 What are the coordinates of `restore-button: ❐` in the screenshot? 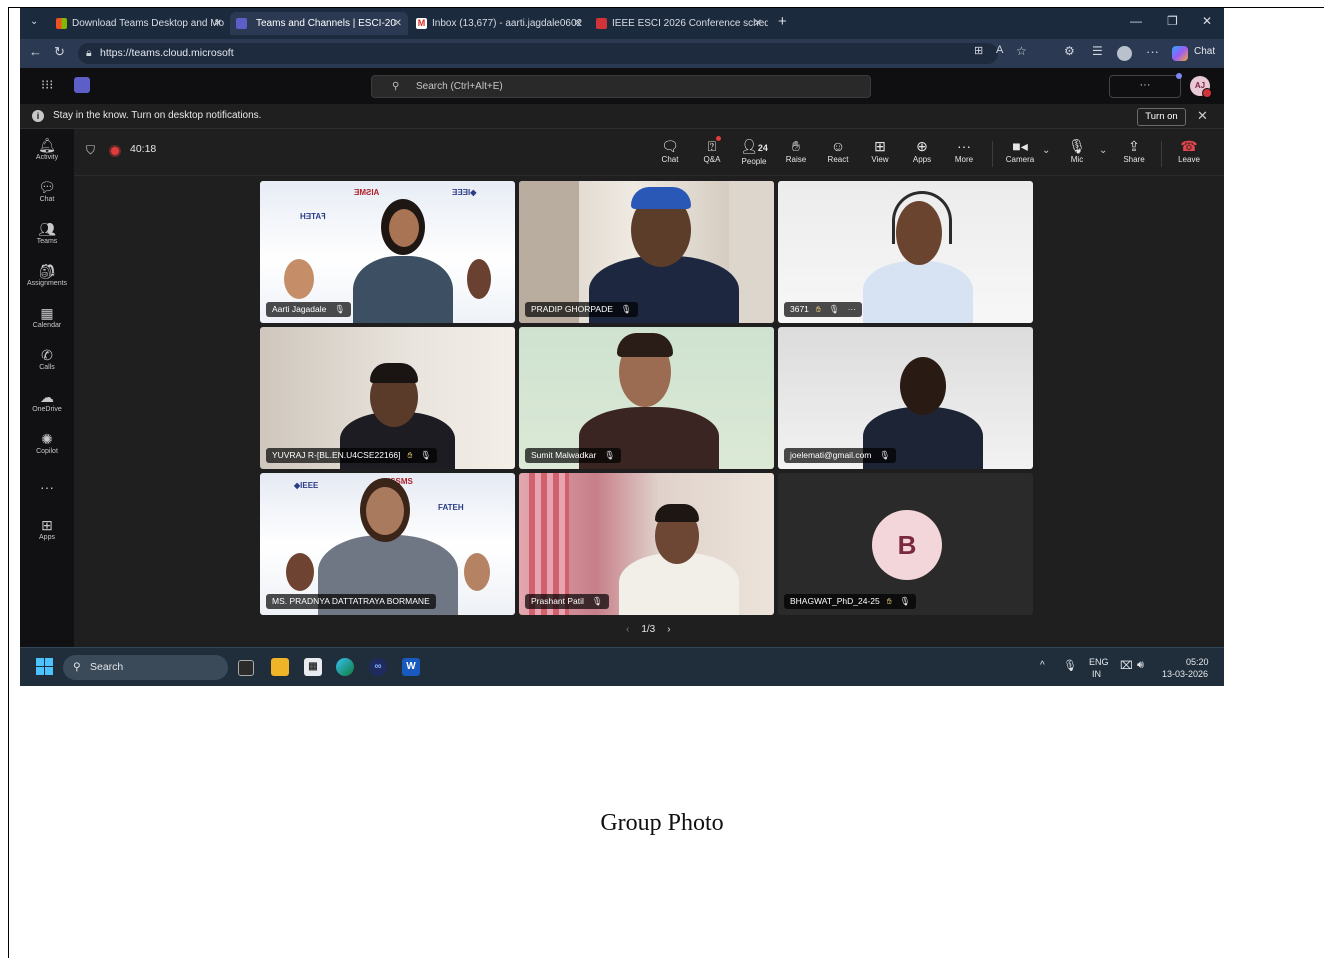 It's located at (1172, 21).